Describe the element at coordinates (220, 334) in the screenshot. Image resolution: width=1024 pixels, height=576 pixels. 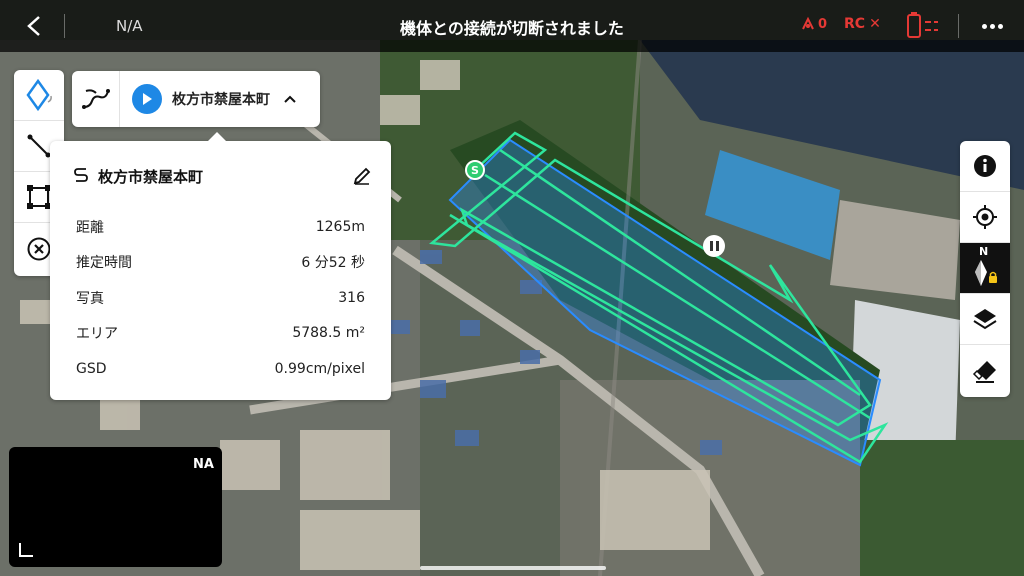
I see `info-row-area: エリア 5788.5 m²` at that location.